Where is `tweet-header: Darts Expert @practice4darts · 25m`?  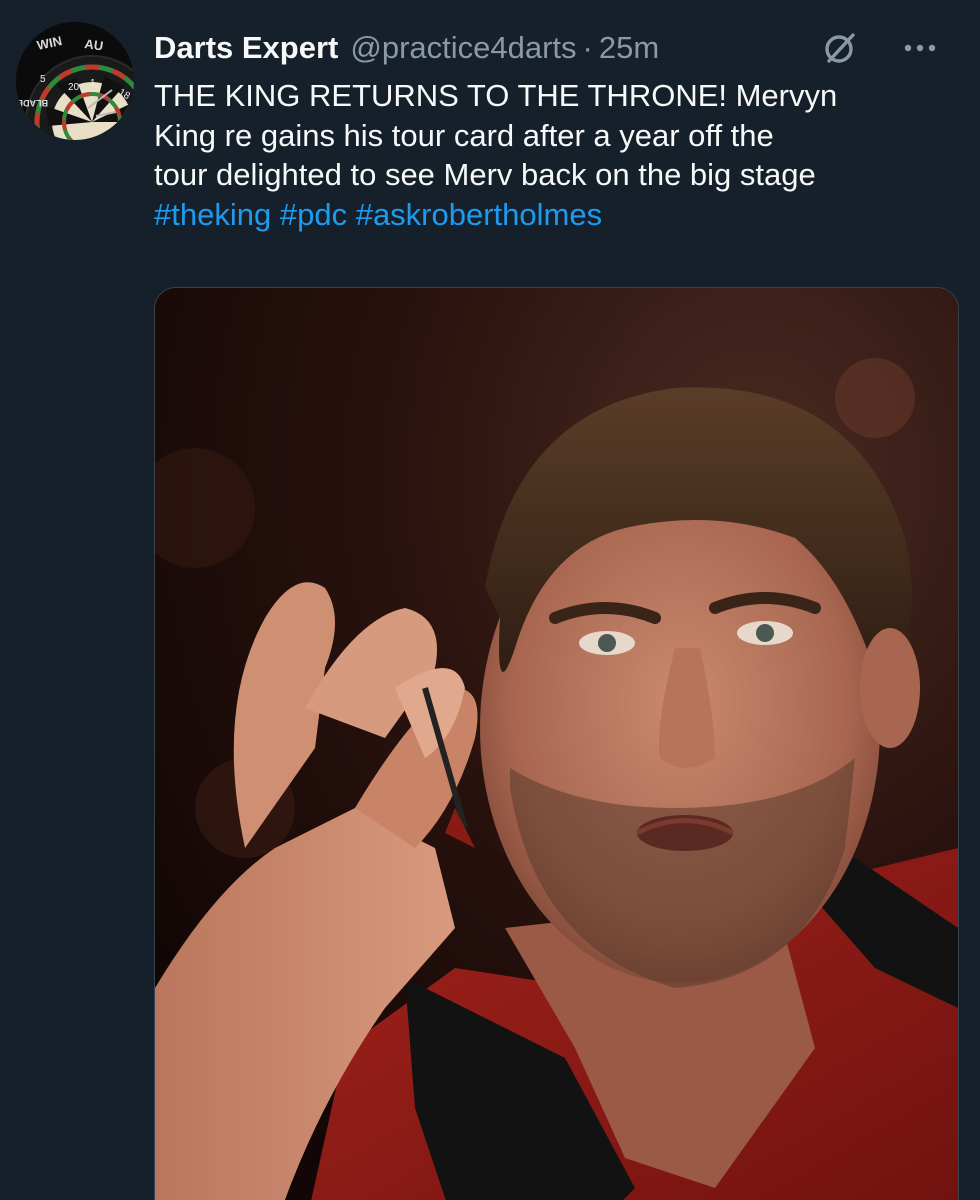
tweet-header: Darts Expert @practice4darts · 25m is located at coordinates (547, 48).